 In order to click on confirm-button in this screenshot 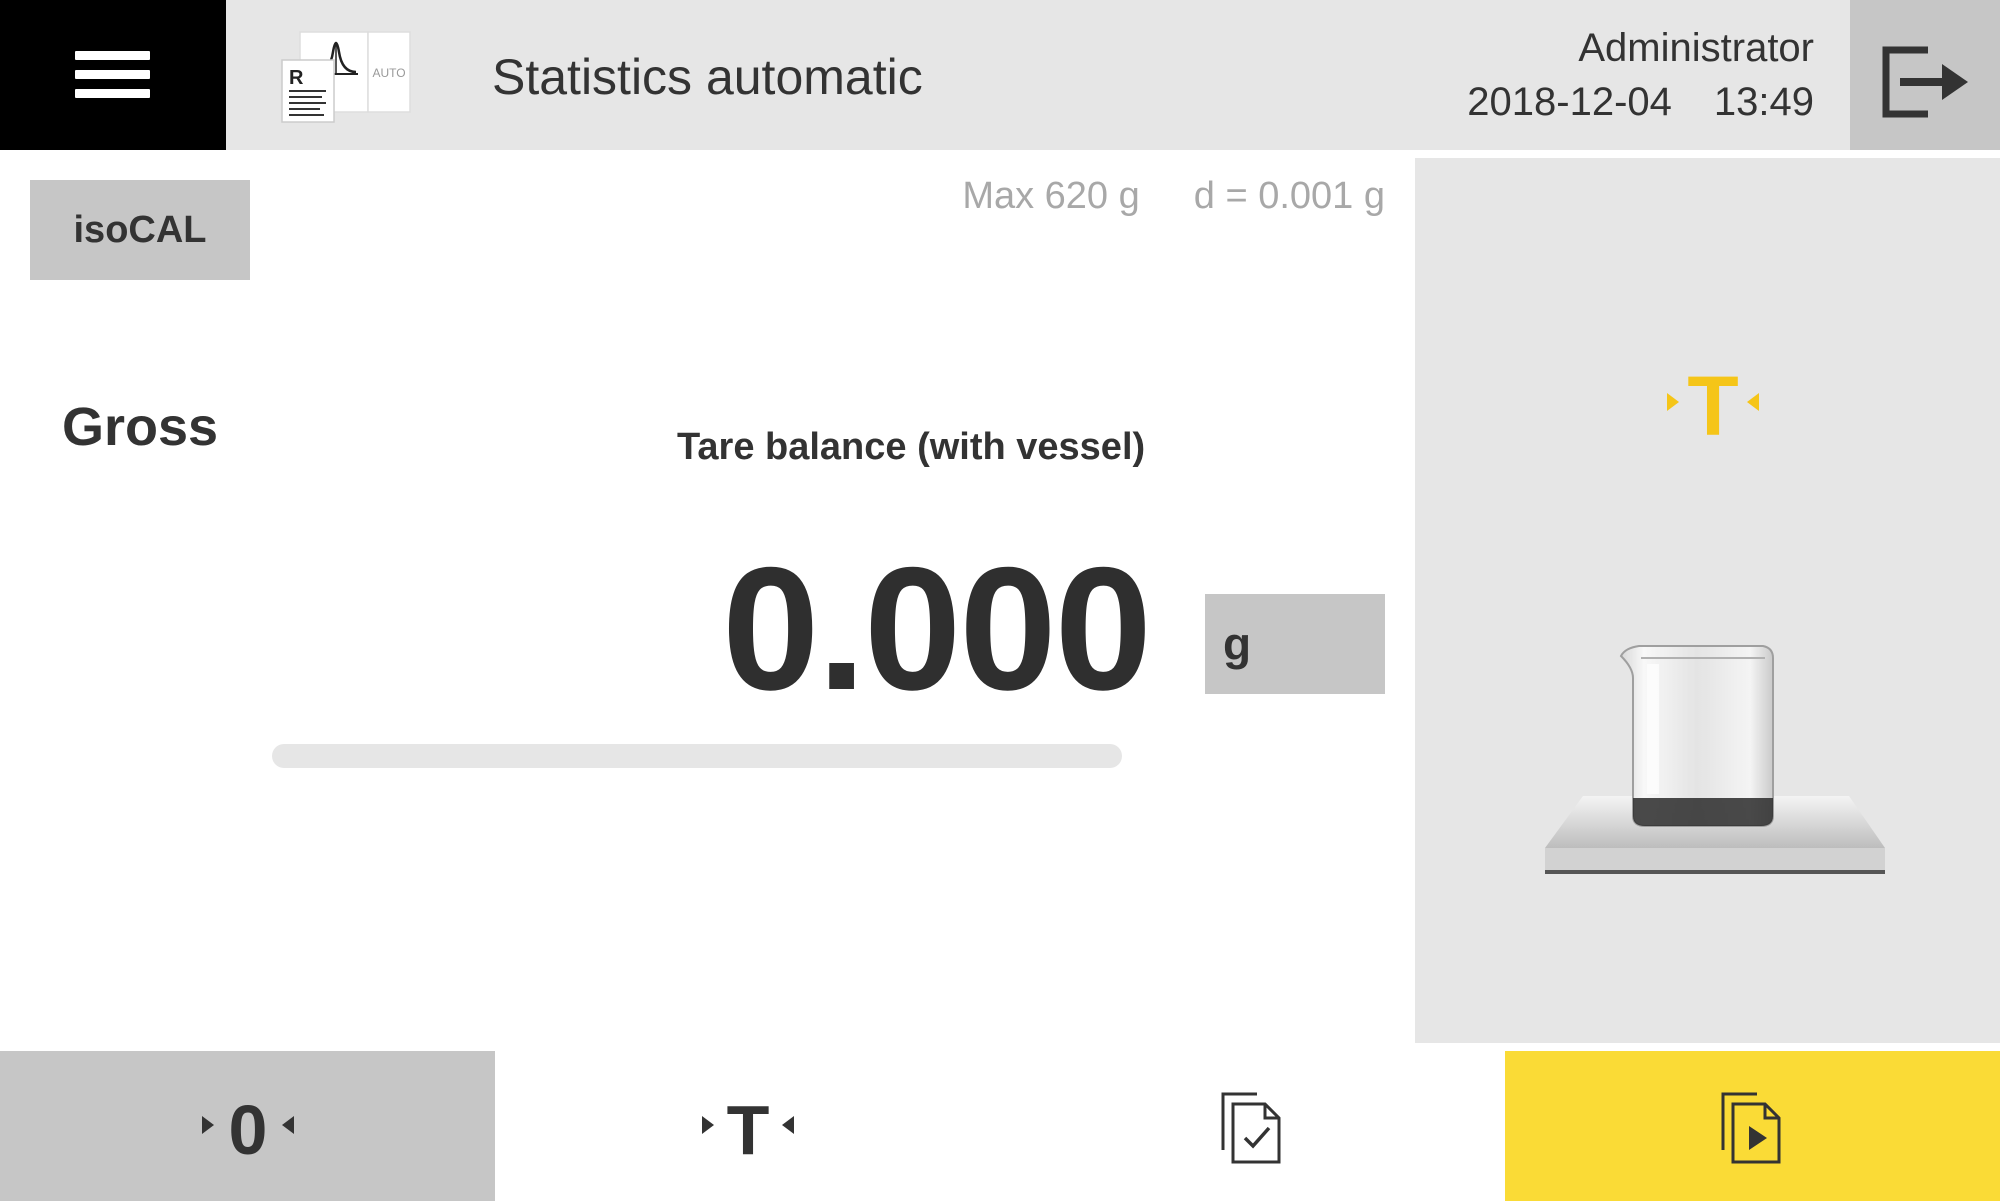, I will do `click(1252, 1126)`.